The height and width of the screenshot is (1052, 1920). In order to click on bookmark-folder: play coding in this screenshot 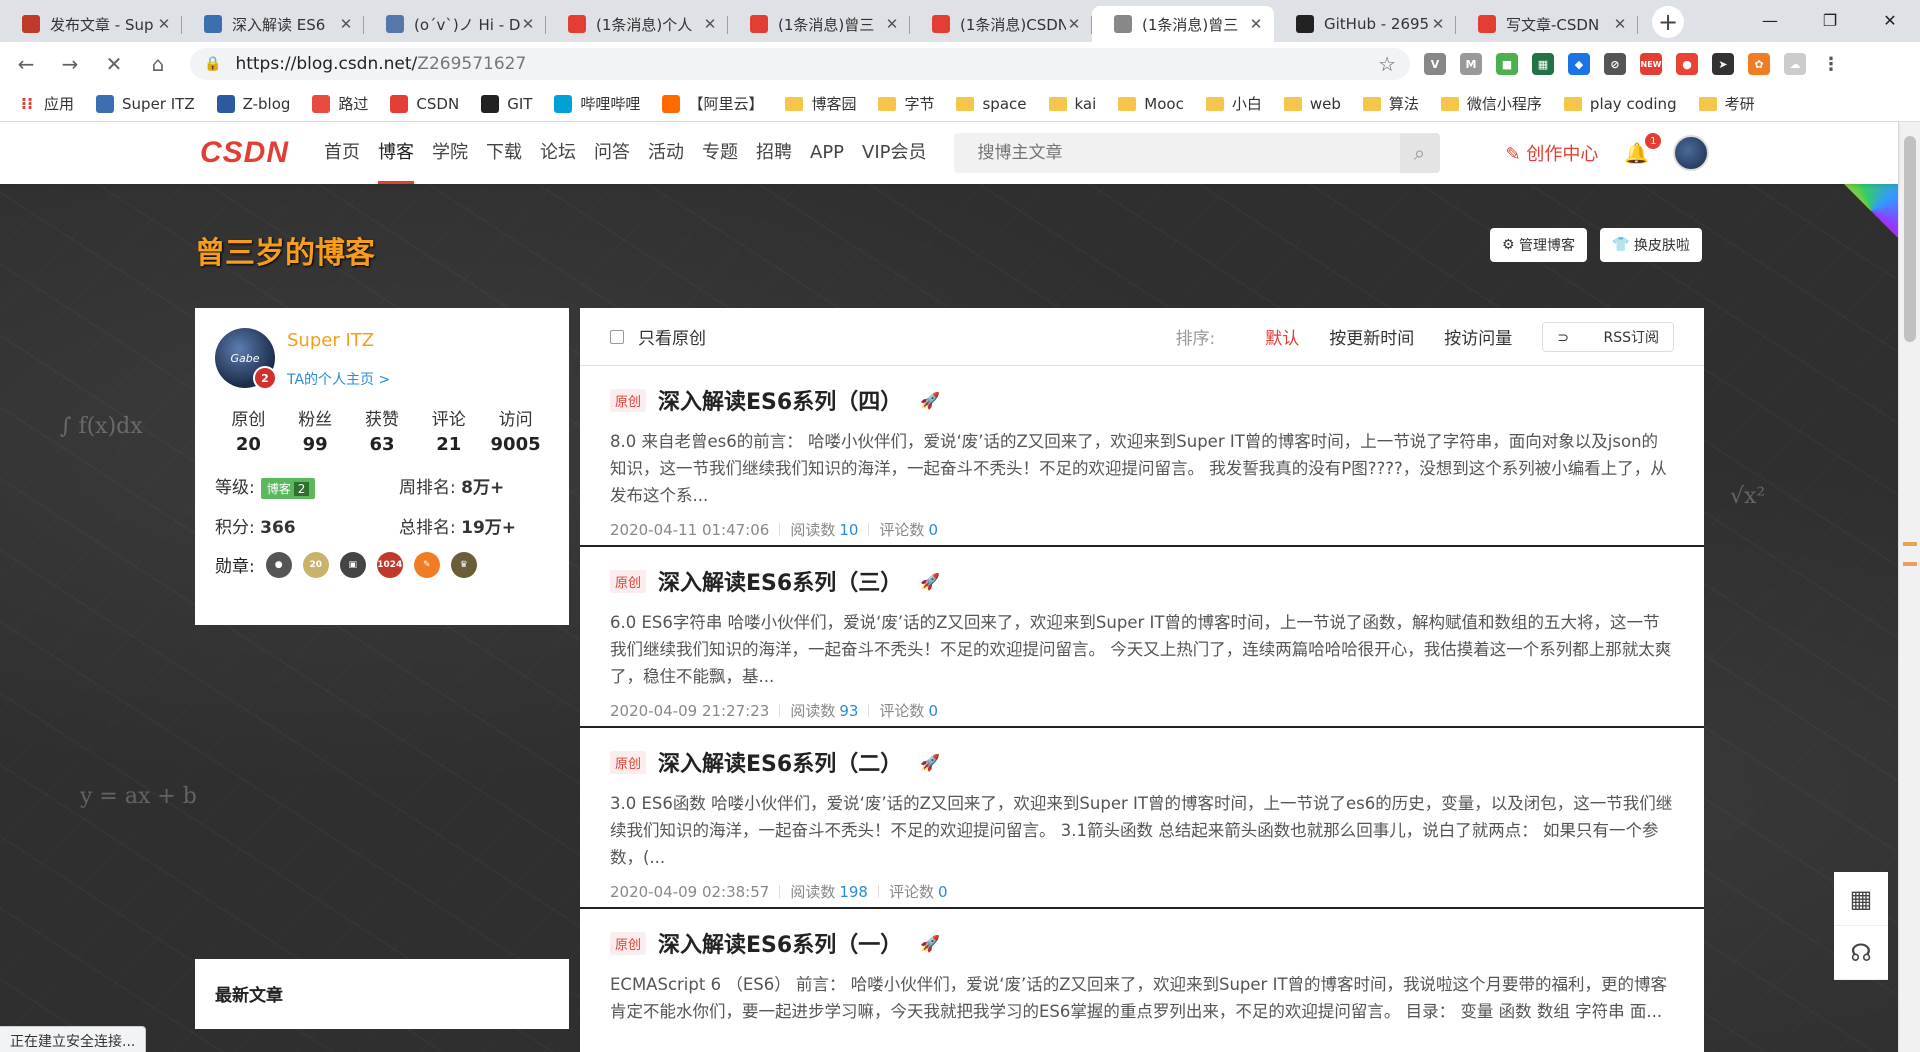, I will do `click(1620, 104)`.